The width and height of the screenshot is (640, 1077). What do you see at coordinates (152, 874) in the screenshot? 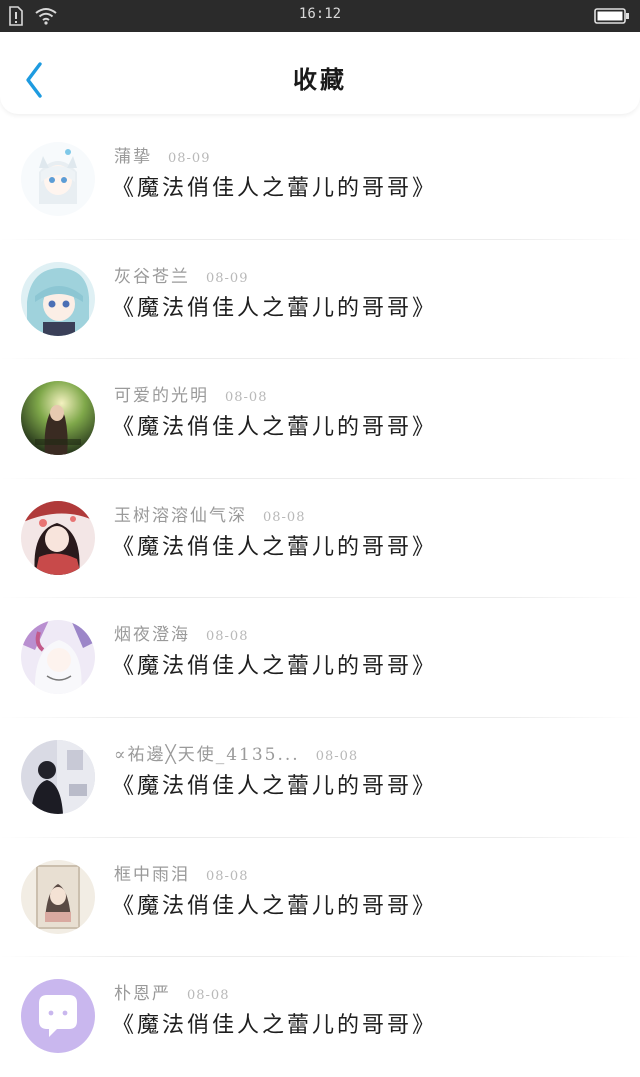
I see `author-name: 框中雨泪` at bounding box center [152, 874].